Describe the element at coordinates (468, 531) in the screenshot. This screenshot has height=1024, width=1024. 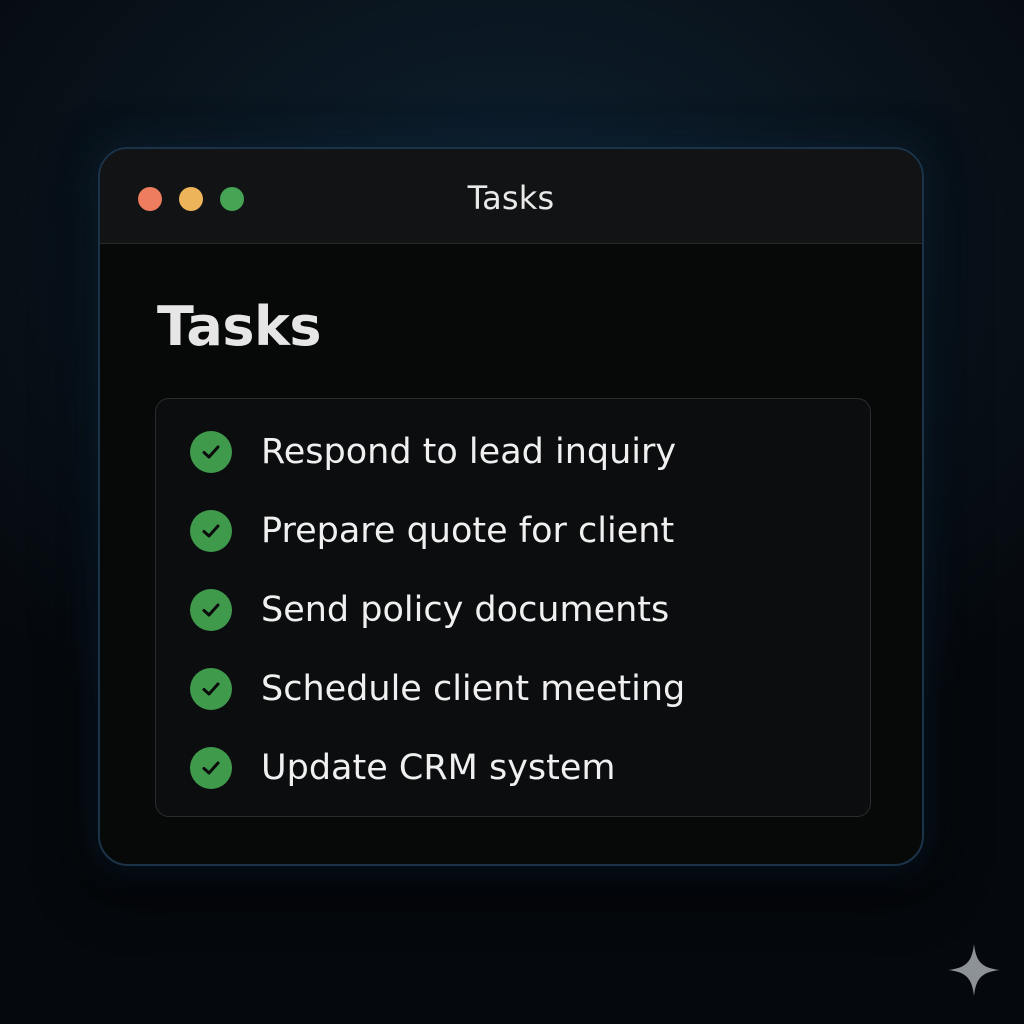
I see `task-label: Prepare quote for client` at that location.